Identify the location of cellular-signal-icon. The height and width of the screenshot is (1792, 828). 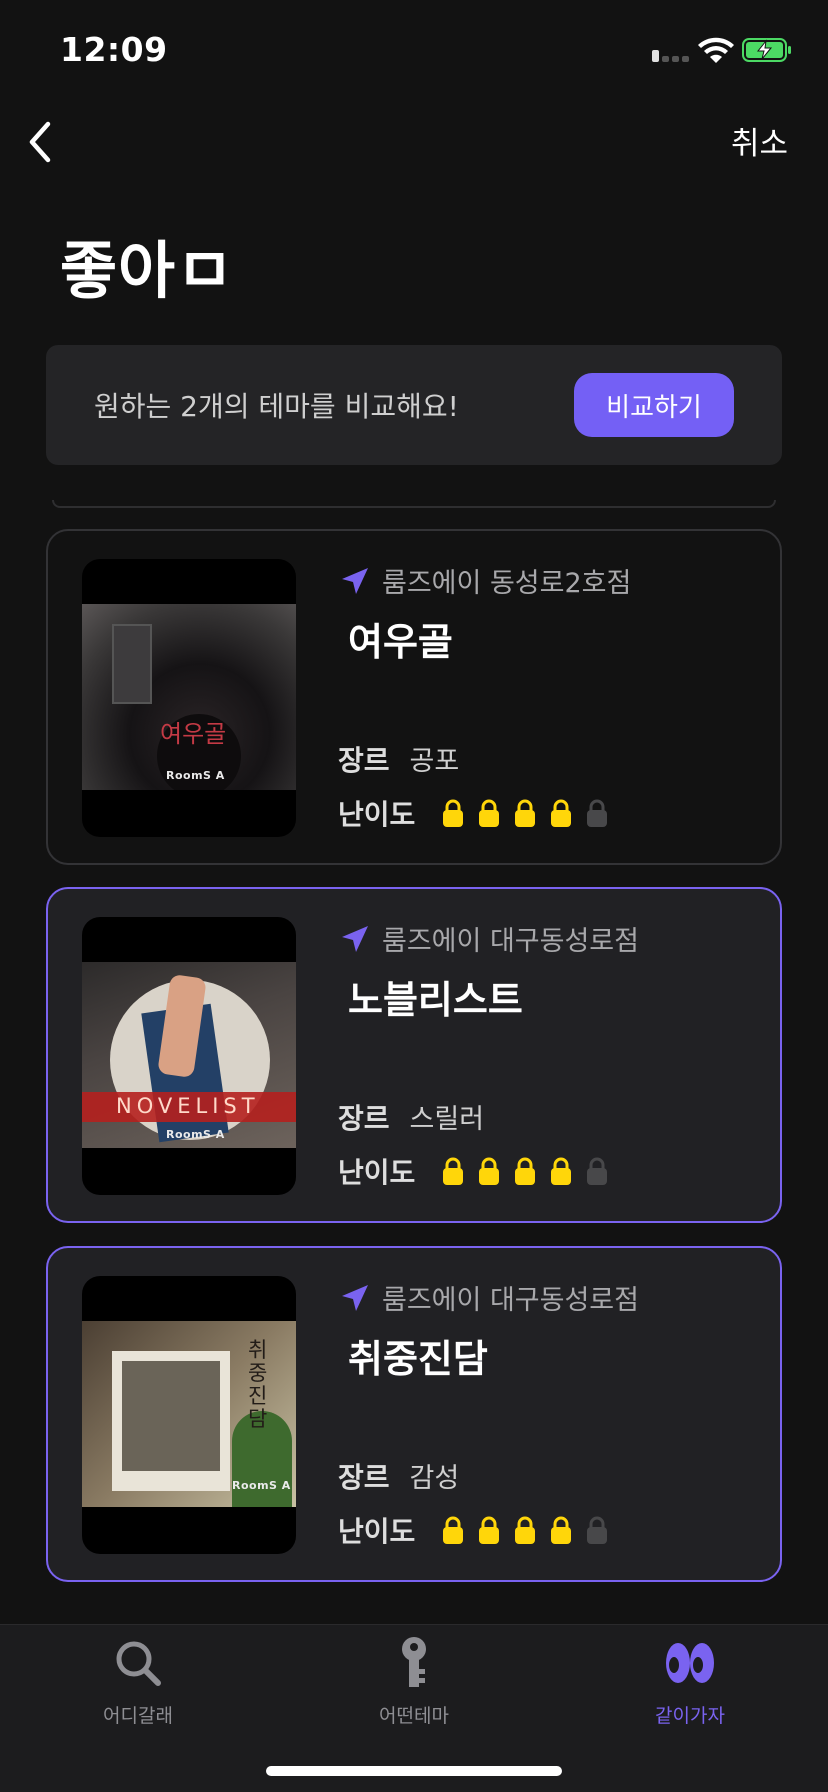
(671, 55).